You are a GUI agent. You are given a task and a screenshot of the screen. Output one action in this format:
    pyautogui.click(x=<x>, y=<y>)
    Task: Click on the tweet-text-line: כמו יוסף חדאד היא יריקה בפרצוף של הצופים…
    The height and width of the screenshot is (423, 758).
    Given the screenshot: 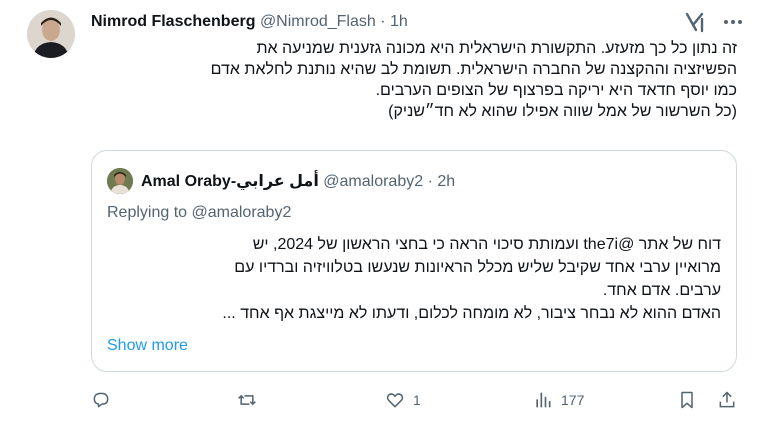 What is the action you would take?
    pyautogui.click(x=556, y=90)
    